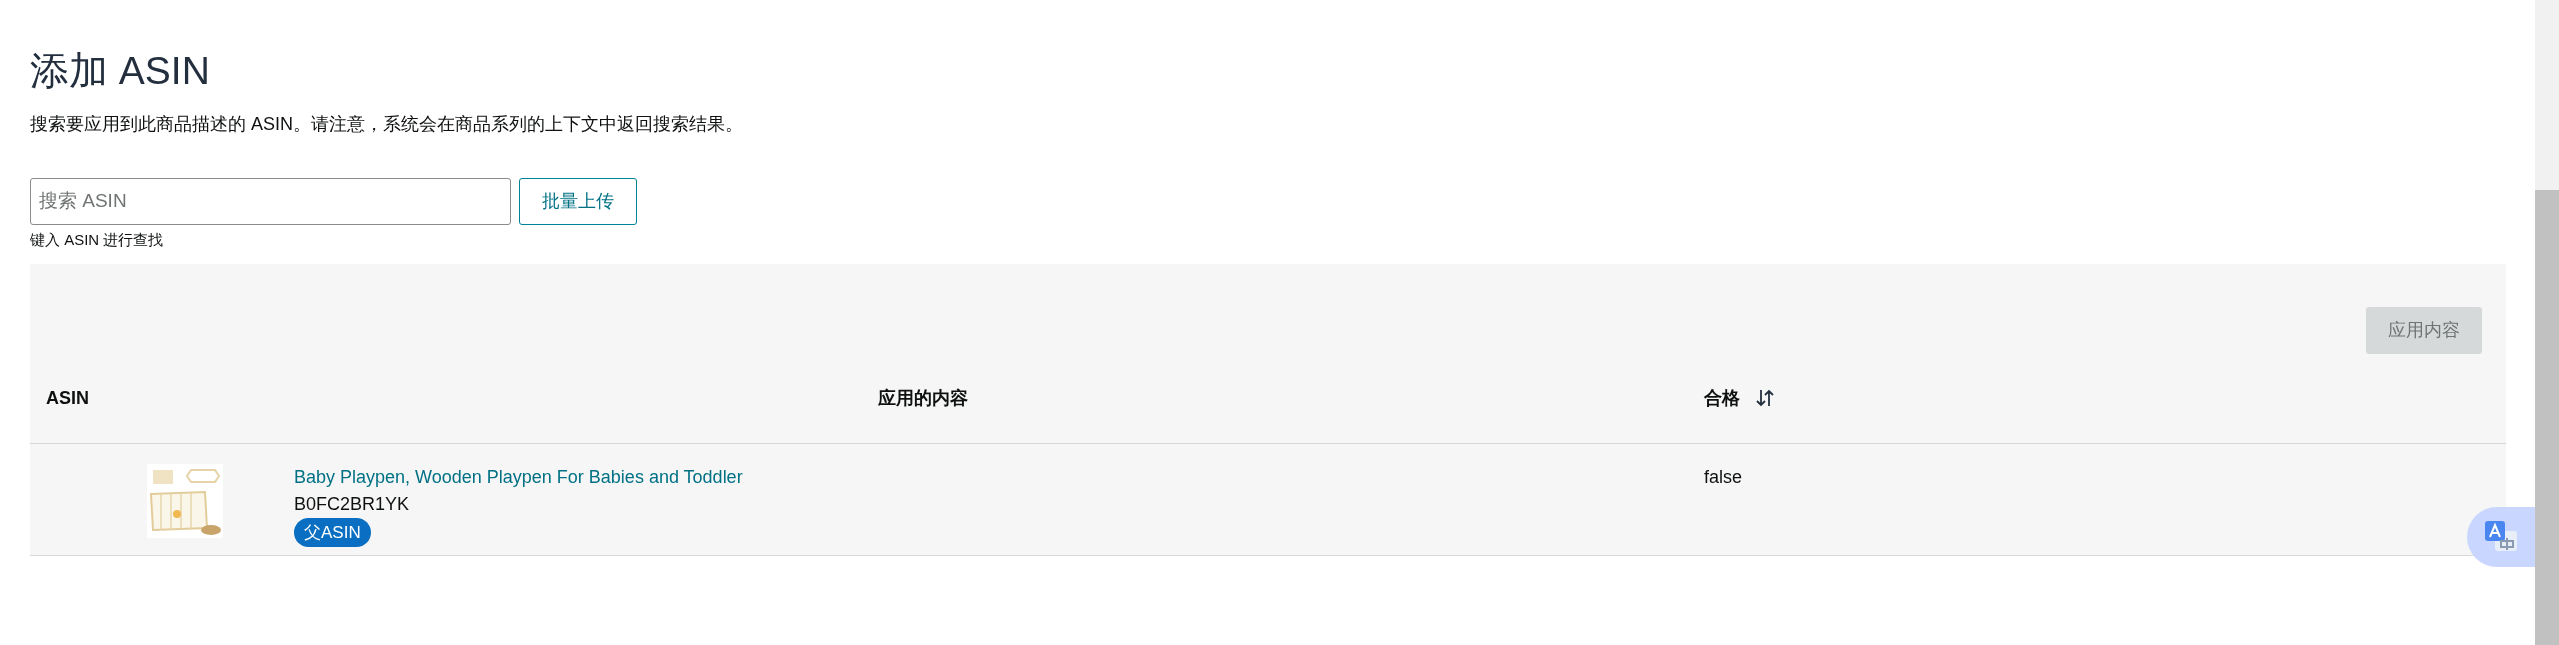 This screenshot has height=645, width=2559. What do you see at coordinates (578, 201) in the screenshot?
I see `bulk-upload-button: 批量上传` at bounding box center [578, 201].